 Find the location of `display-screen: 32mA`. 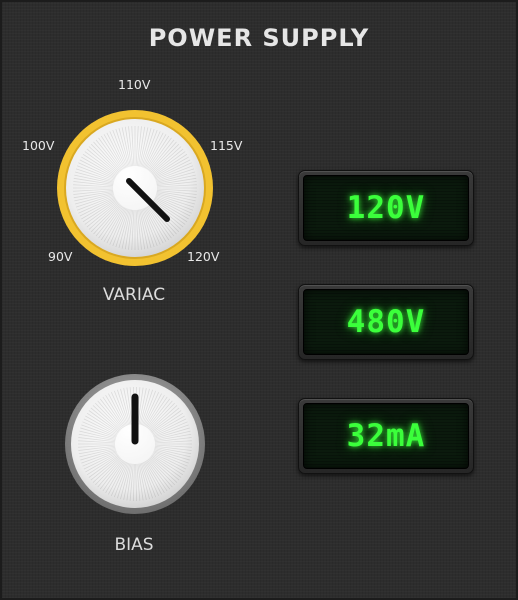

display-screen: 32mA is located at coordinates (386, 436).